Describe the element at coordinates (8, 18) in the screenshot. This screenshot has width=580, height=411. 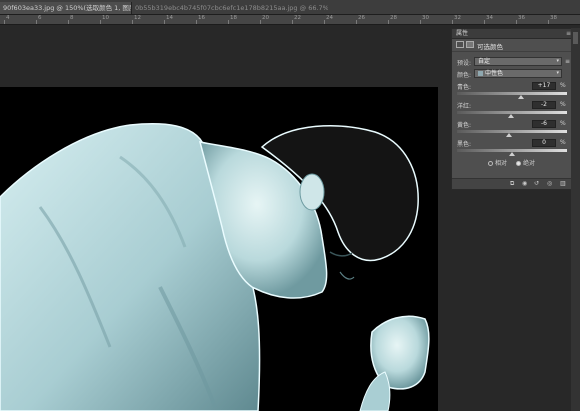
I see `ruler-tick-label: 4` at that location.